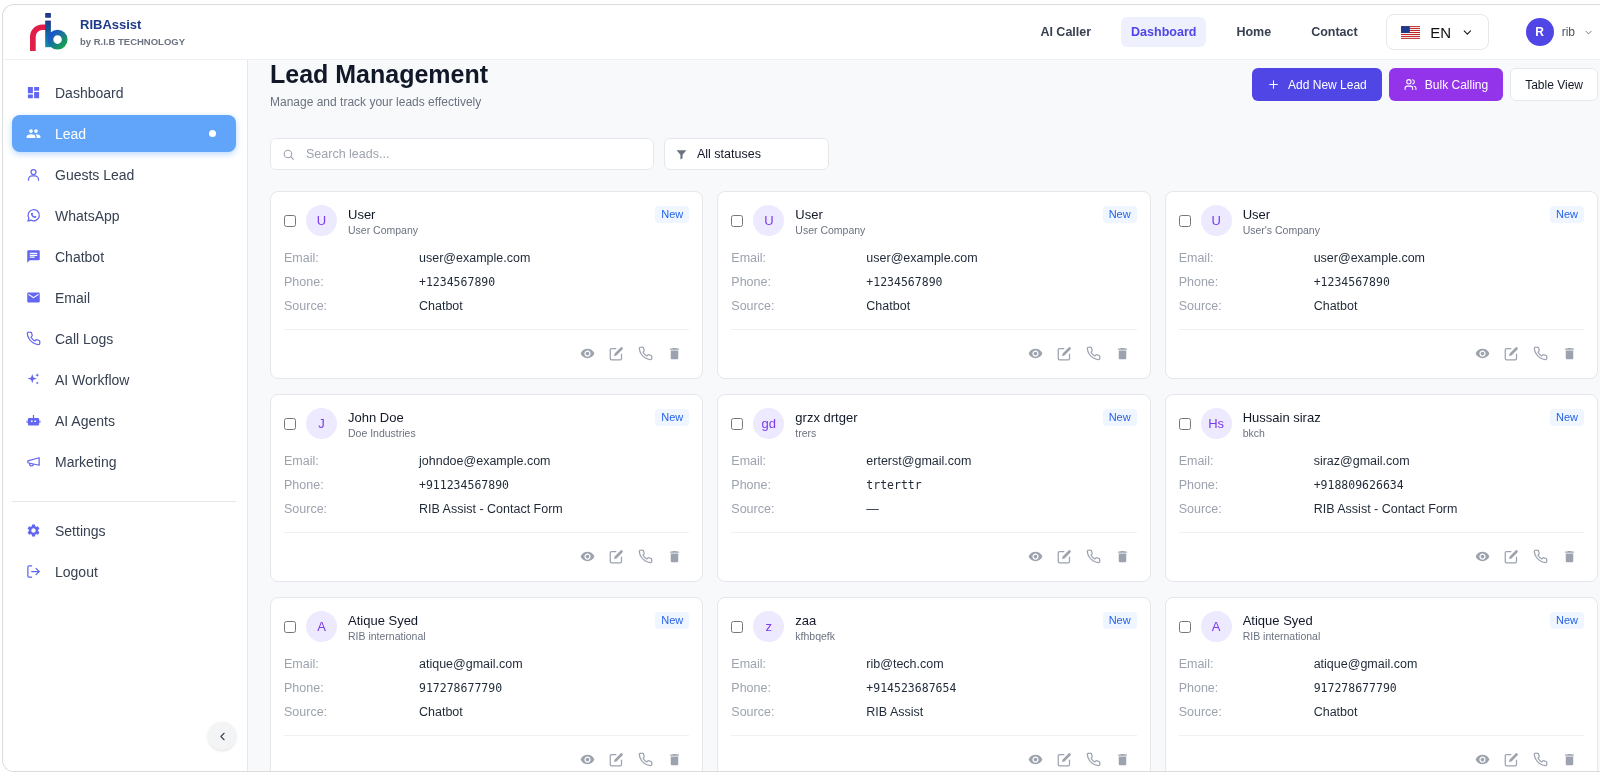 This screenshot has width=1600, height=776. Describe the element at coordinates (1254, 32) in the screenshot. I see `nav-link: Home` at that location.